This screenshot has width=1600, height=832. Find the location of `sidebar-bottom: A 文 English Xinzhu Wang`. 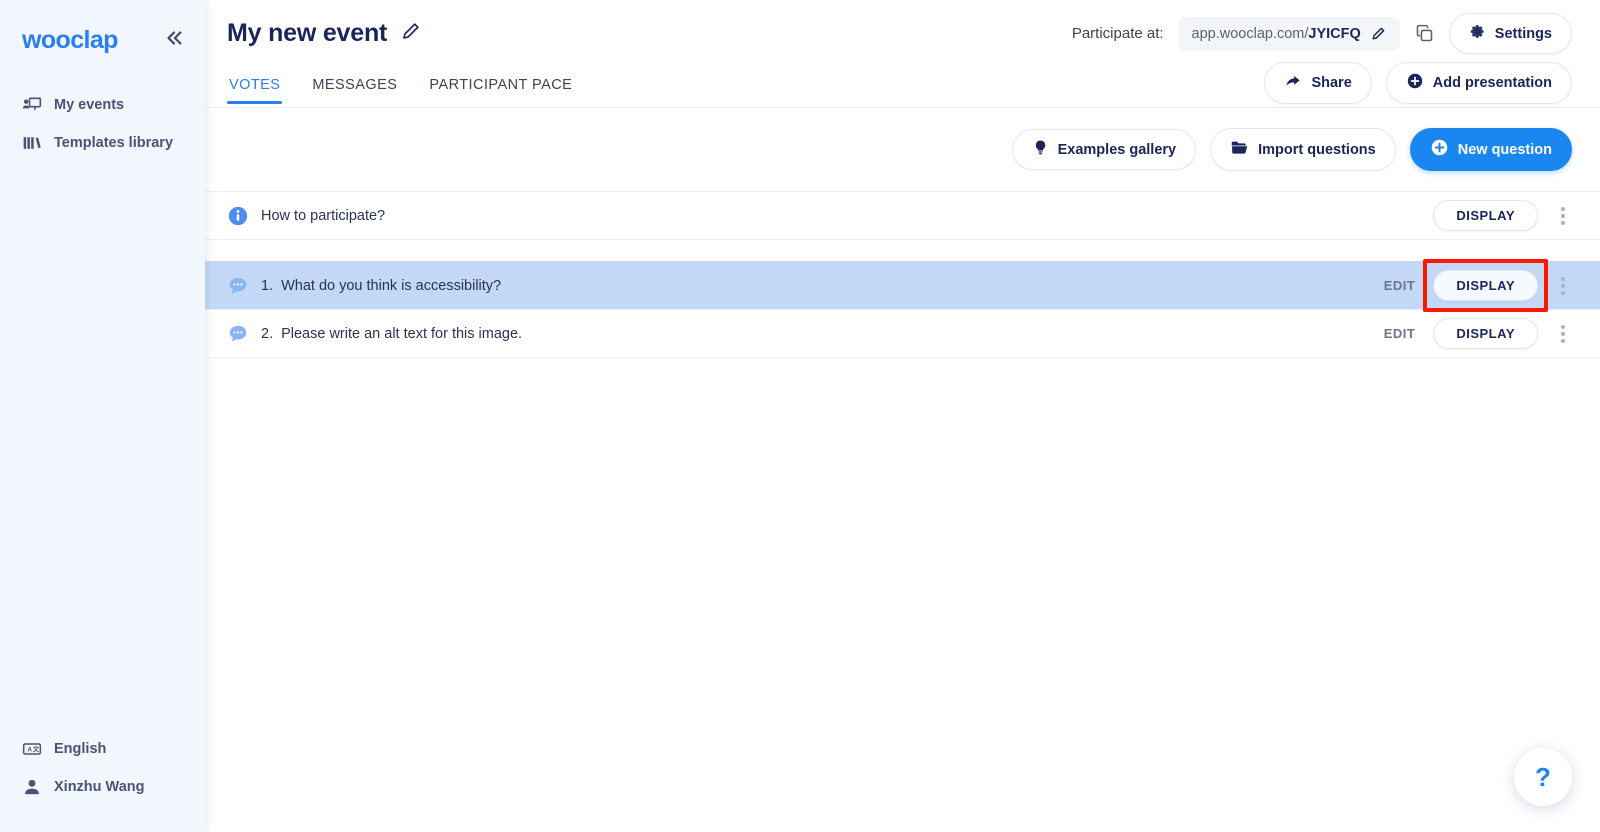

sidebar-bottom: A 文 English Xinzhu Wang is located at coordinates (102, 781).